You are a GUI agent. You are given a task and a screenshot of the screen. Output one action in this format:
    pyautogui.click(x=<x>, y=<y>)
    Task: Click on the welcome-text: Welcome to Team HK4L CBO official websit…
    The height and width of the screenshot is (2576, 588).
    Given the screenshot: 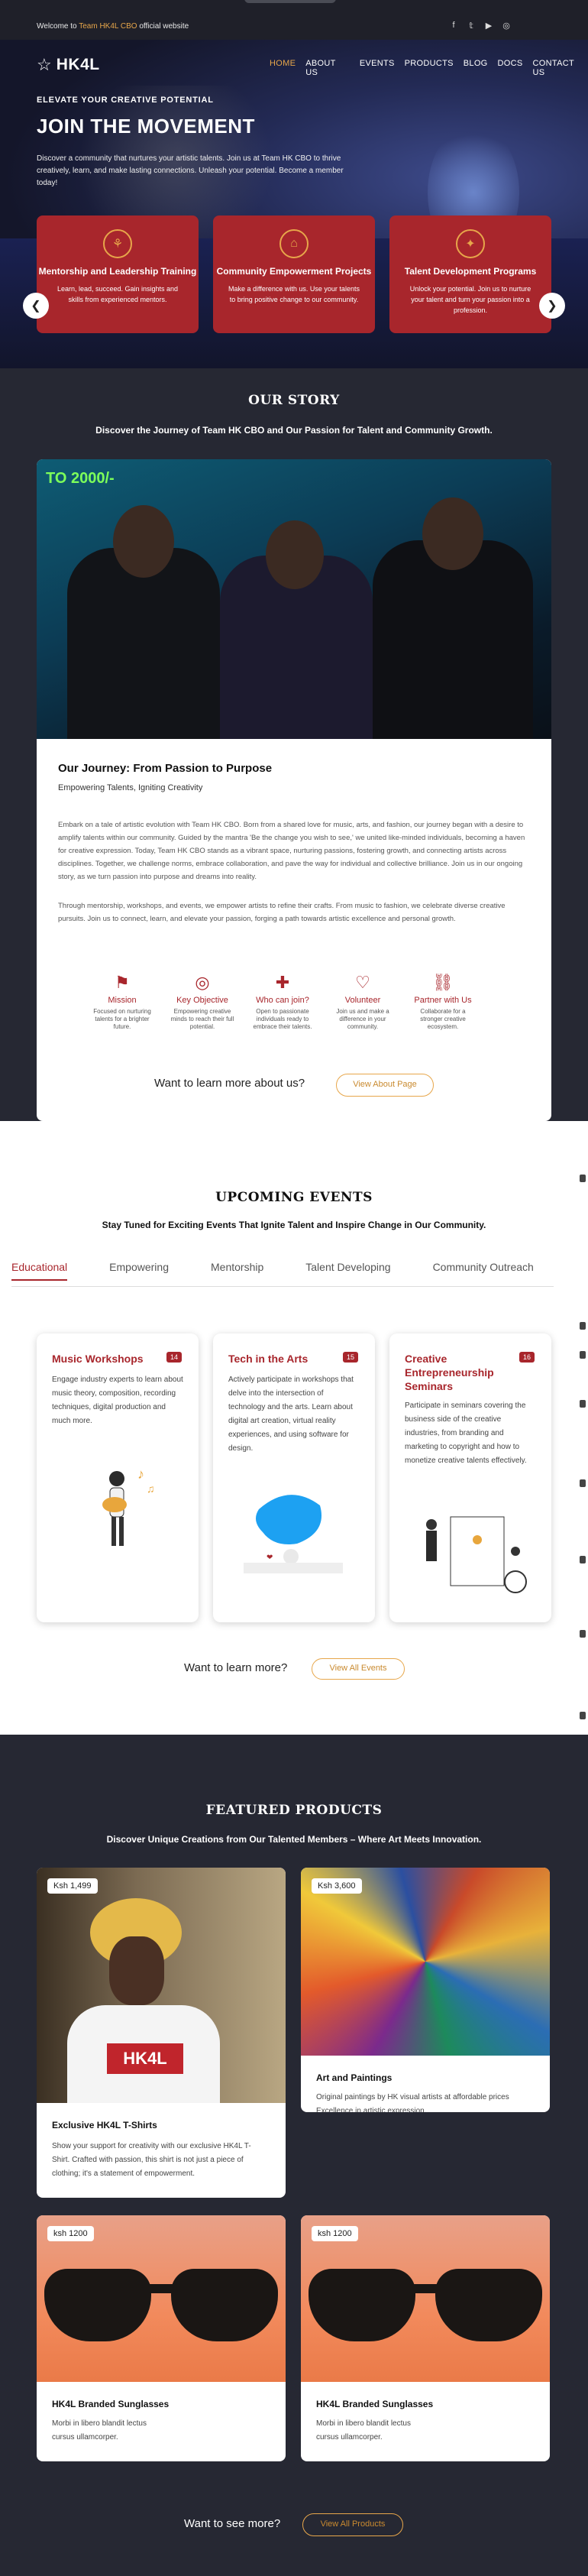 What is the action you would take?
    pyautogui.click(x=113, y=27)
    